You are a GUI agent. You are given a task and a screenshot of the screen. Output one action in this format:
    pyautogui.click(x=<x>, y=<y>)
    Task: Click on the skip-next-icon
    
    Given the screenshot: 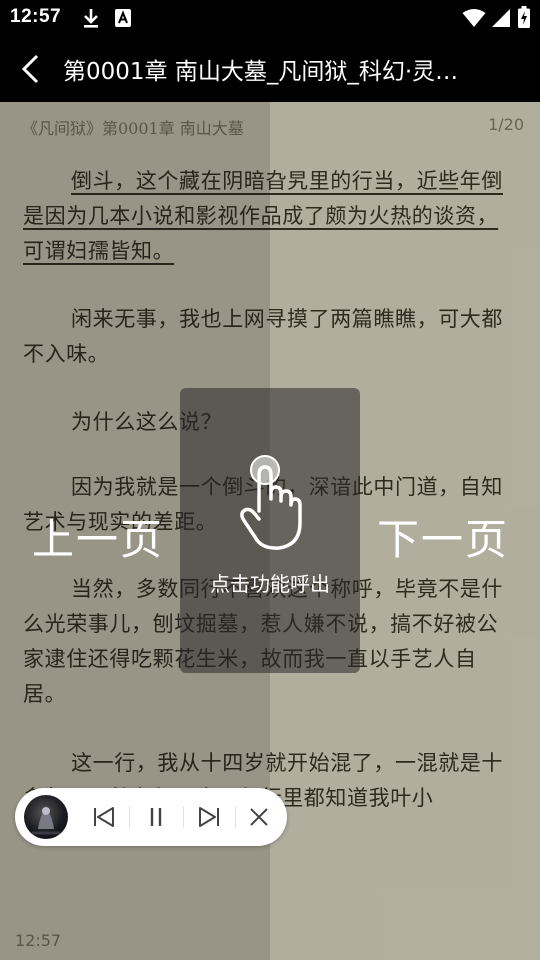 What is the action you would take?
    pyautogui.click(x=209, y=817)
    